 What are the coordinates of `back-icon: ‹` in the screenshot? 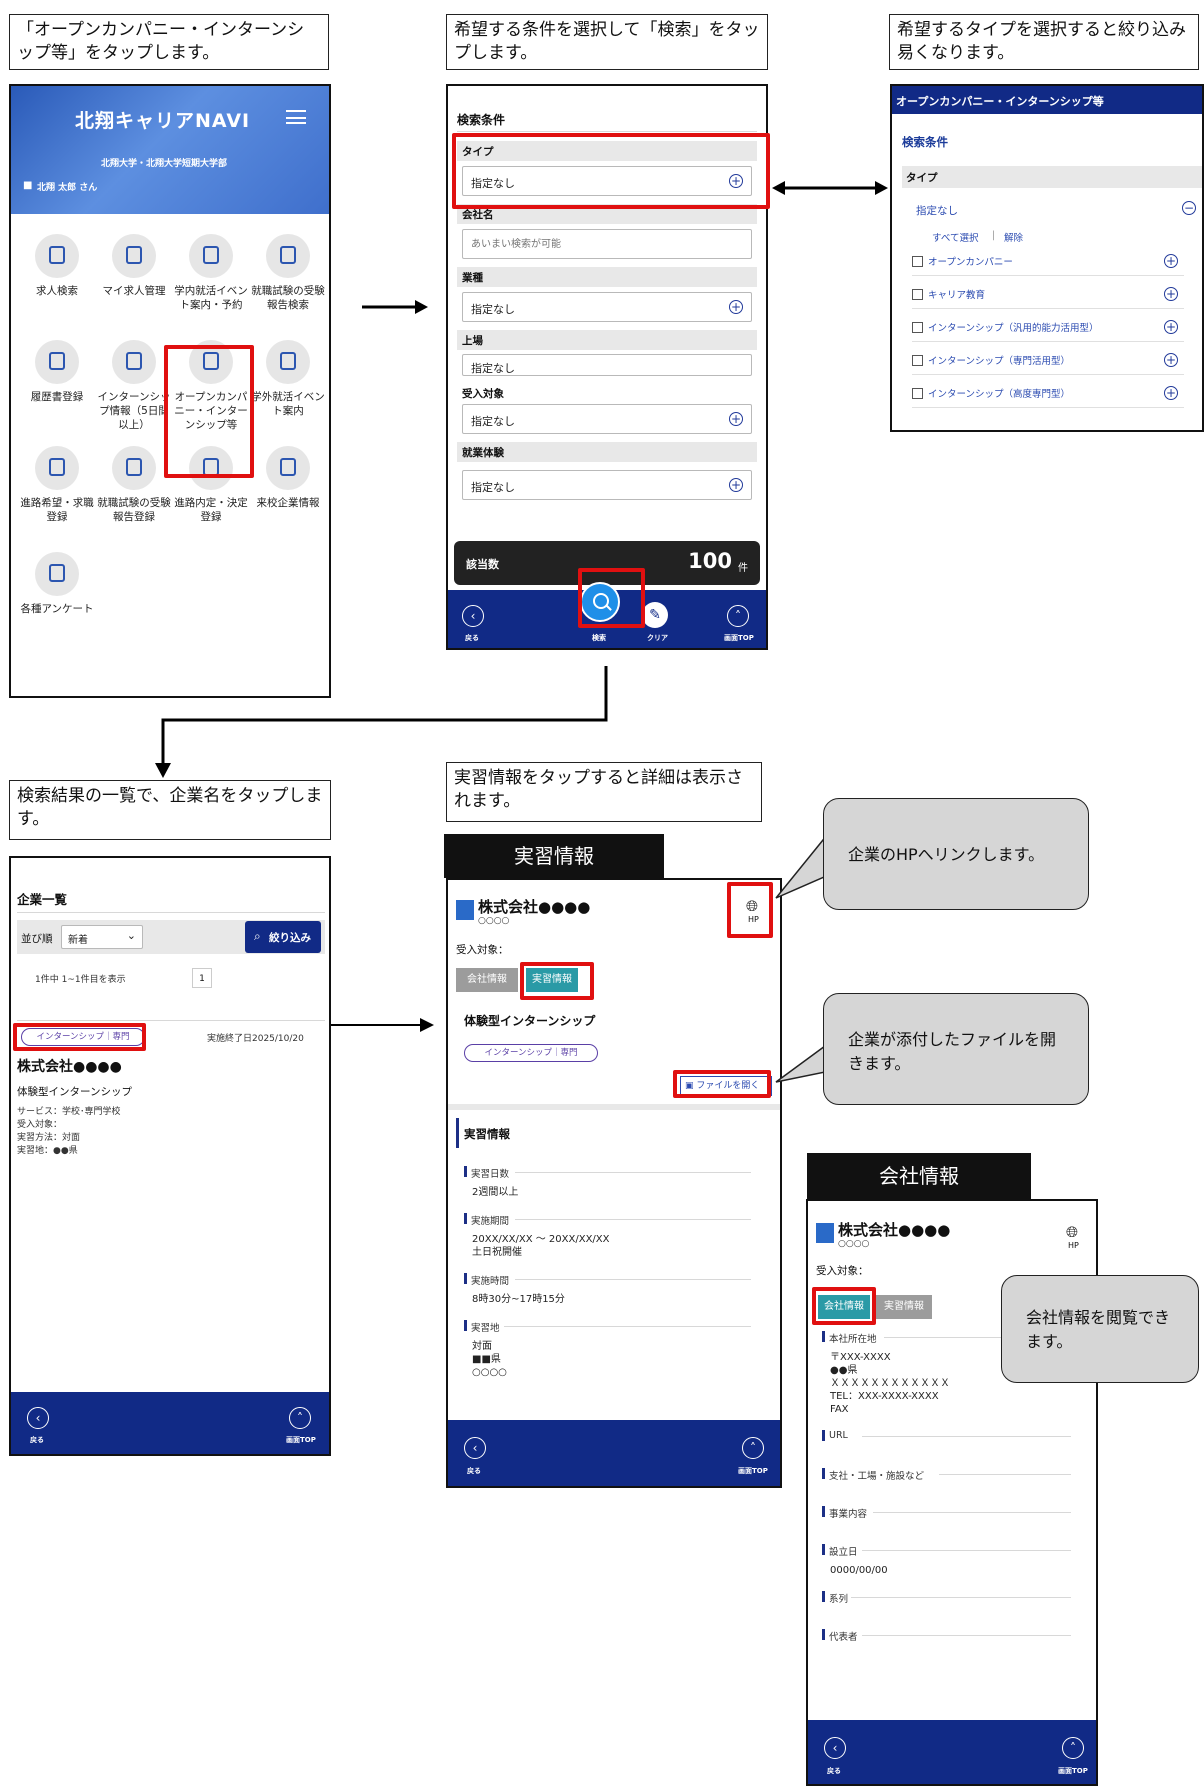 It's located at (835, 1748).